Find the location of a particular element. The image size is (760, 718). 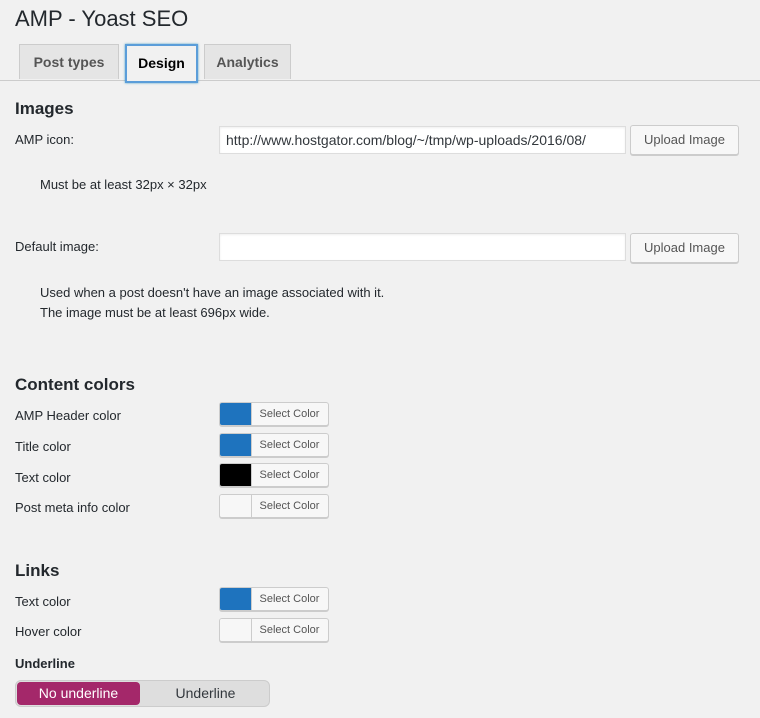

link-hover-color-picker: Select Color is located at coordinates (274, 630).